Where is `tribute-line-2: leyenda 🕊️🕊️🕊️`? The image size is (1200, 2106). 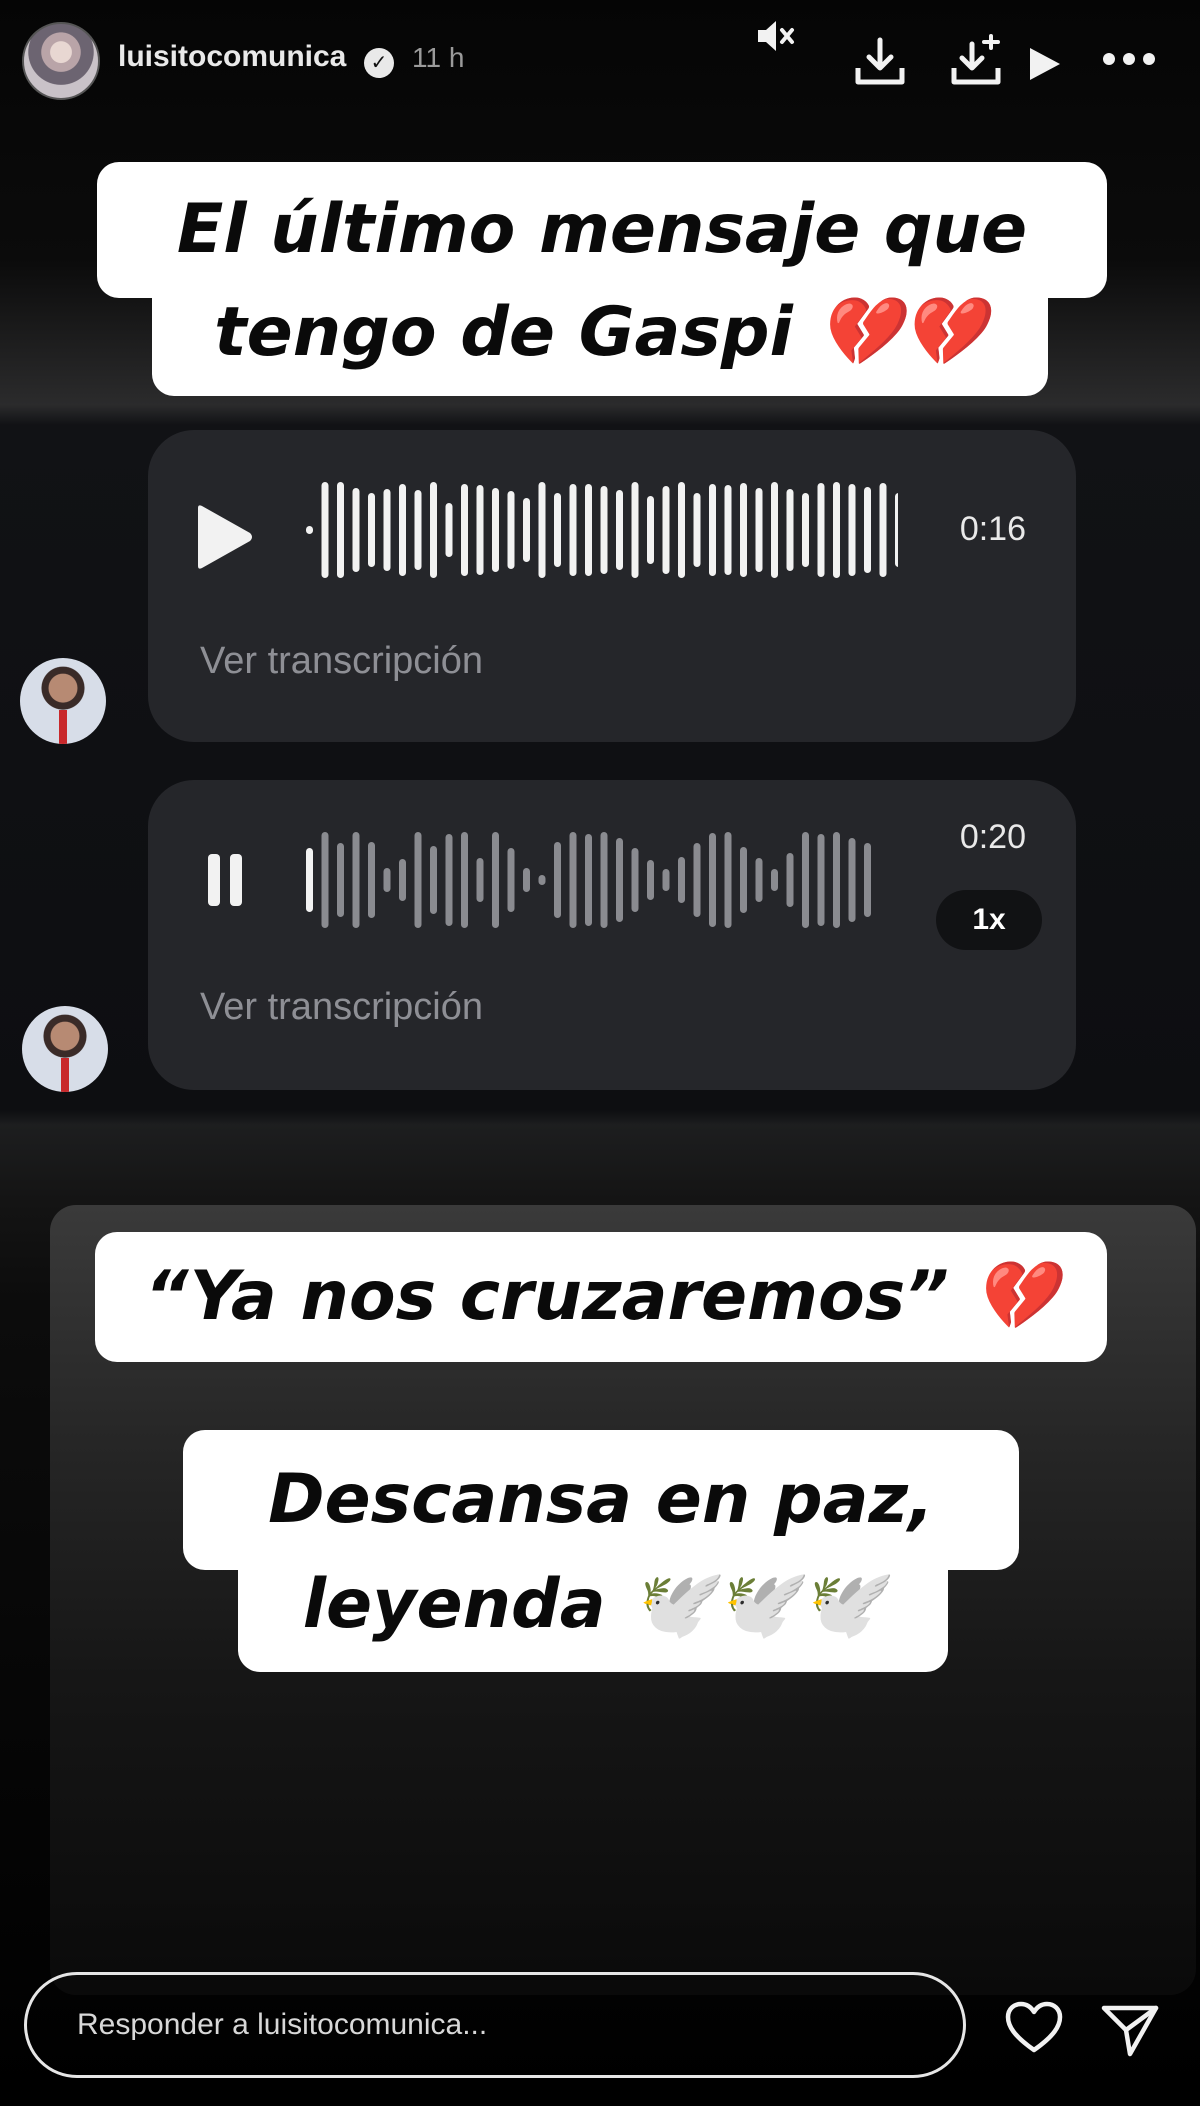 tribute-line-2: leyenda 🕊️🕊️🕊️ is located at coordinates (593, 1605).